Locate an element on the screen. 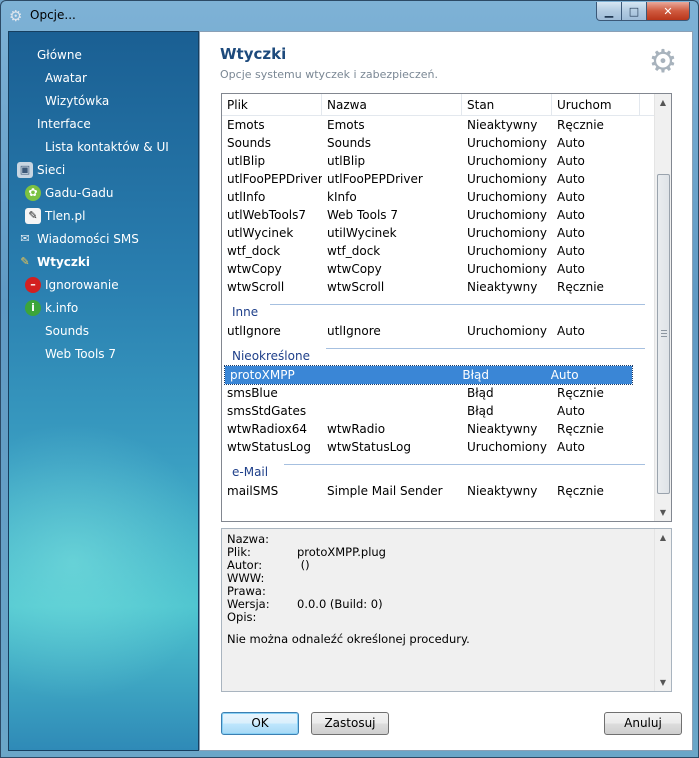  sidebar-item-label: Web Tools 7 is located at coordinates (80, 354).